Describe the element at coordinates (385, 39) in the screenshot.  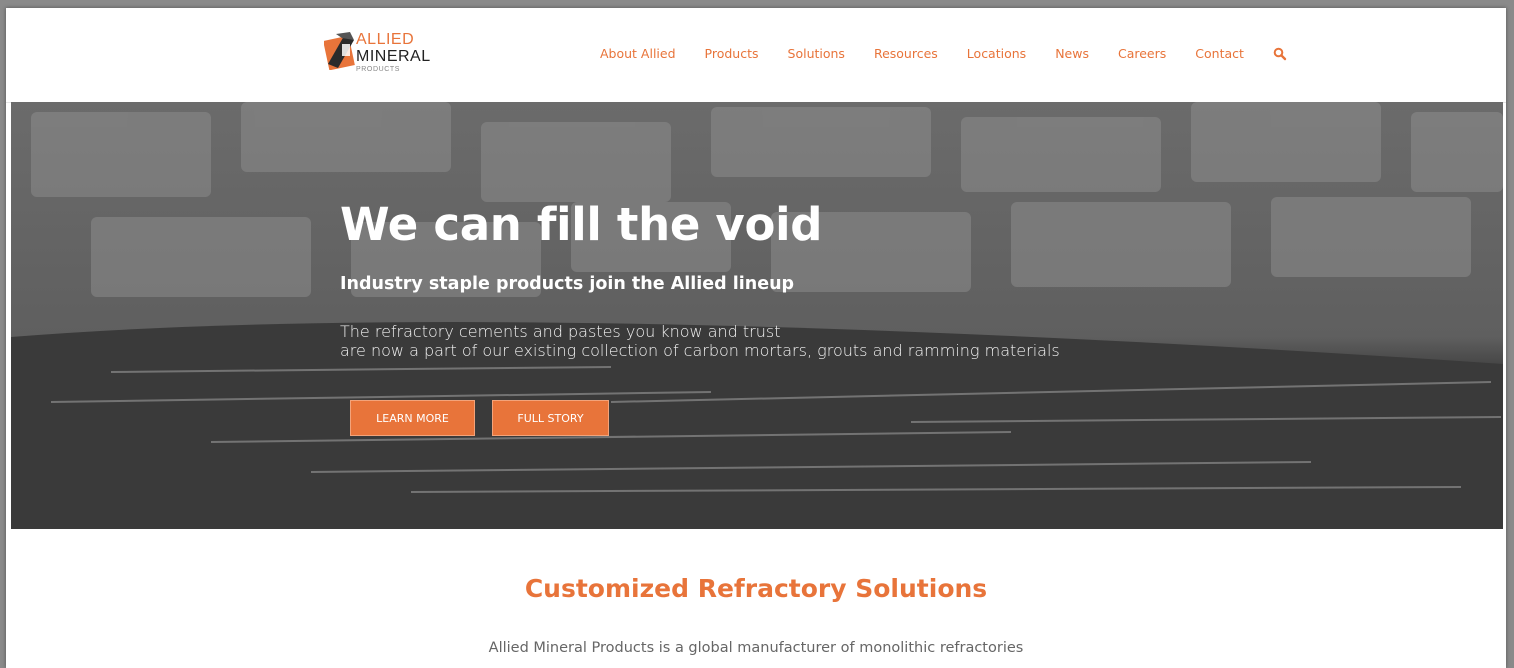
I see `logo-allied: ALLIED` at that location.